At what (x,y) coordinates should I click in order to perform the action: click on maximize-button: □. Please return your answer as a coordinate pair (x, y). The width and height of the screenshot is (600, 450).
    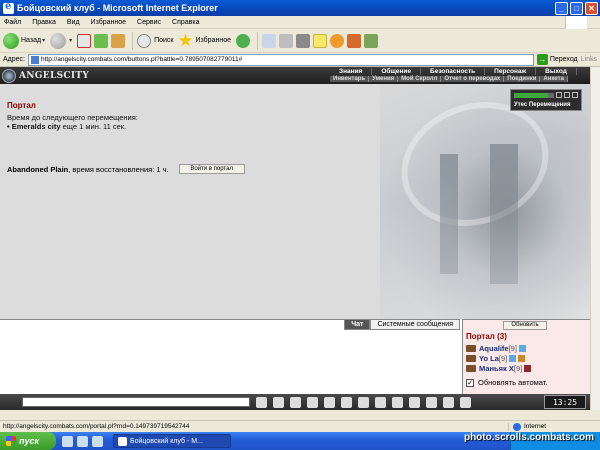
    Looking at the image, I should click on (576, 8).